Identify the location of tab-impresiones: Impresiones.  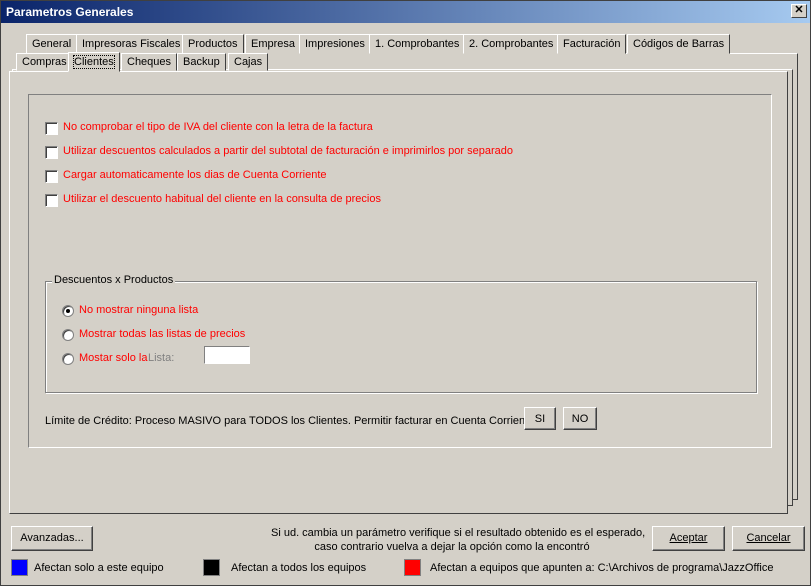
(335, 44).